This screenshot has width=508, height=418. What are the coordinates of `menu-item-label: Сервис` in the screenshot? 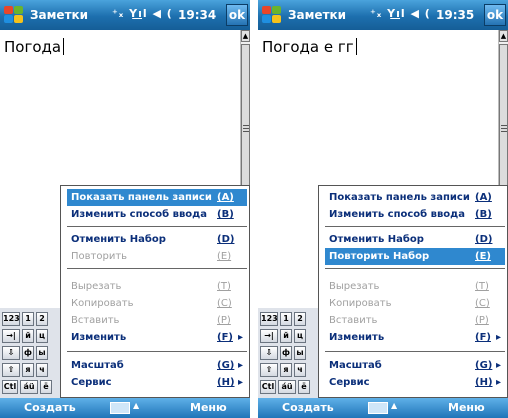 It's located at (91, 382).